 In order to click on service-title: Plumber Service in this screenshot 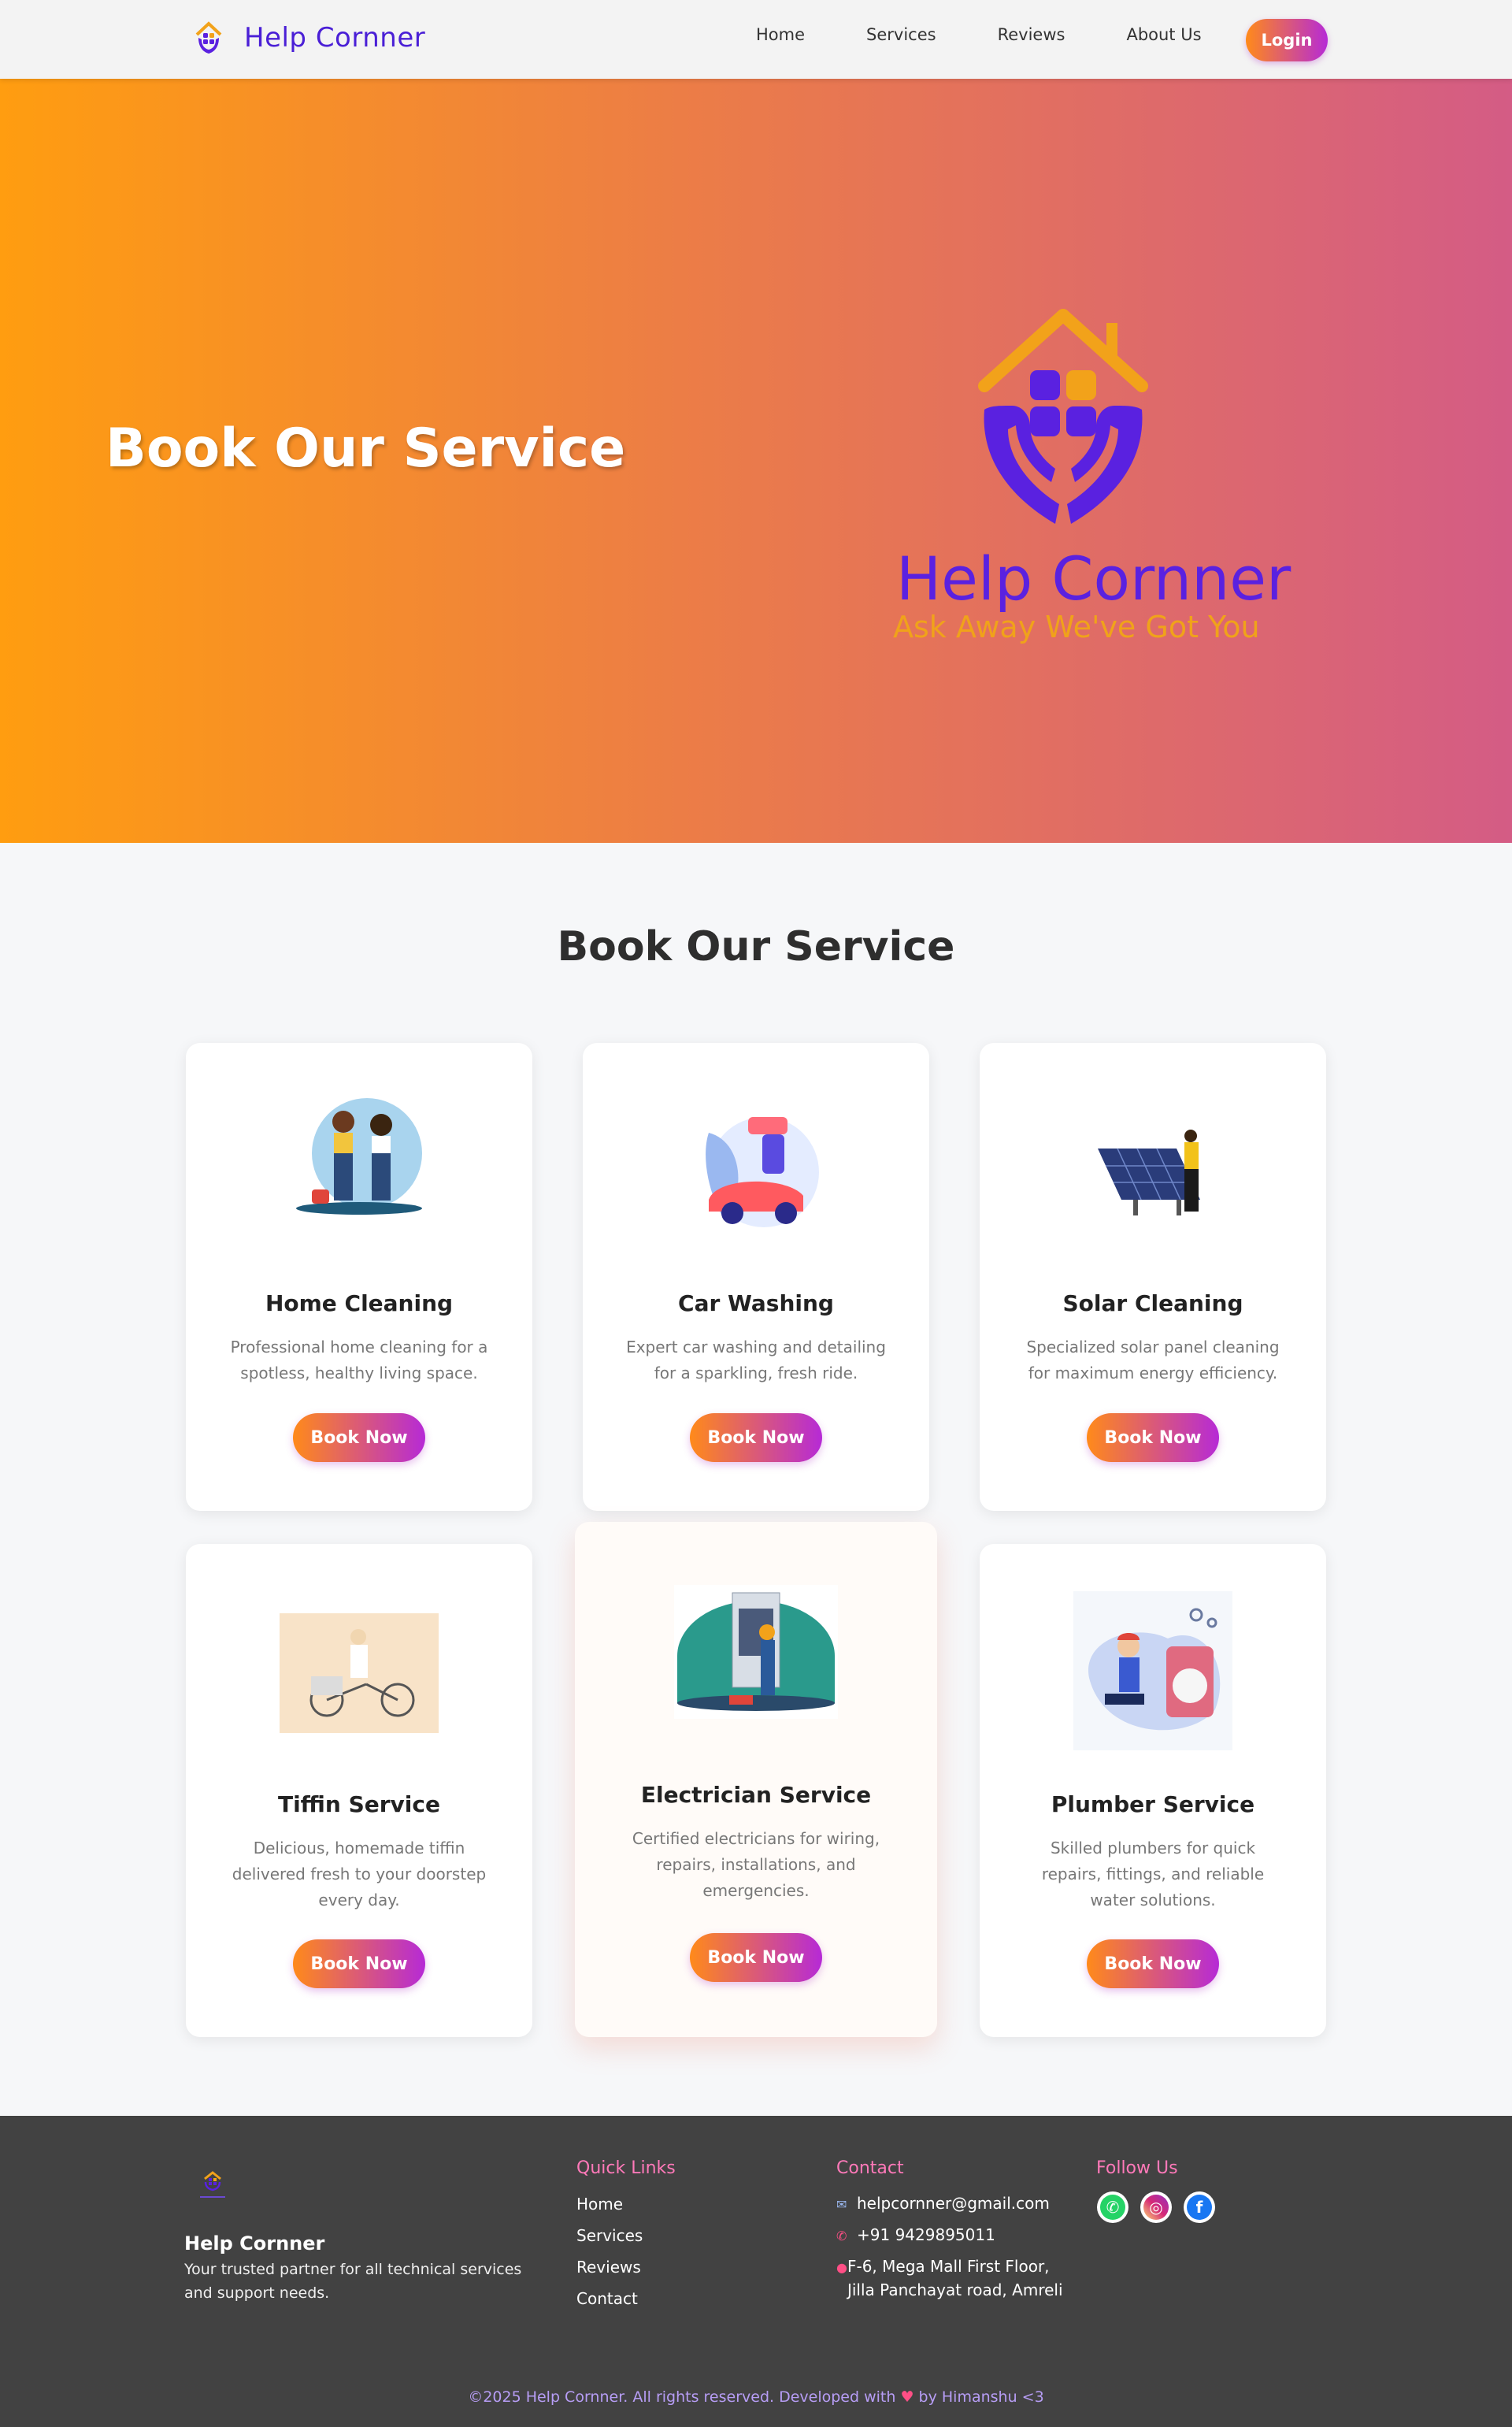, I will do `click(1153, 1804)`.